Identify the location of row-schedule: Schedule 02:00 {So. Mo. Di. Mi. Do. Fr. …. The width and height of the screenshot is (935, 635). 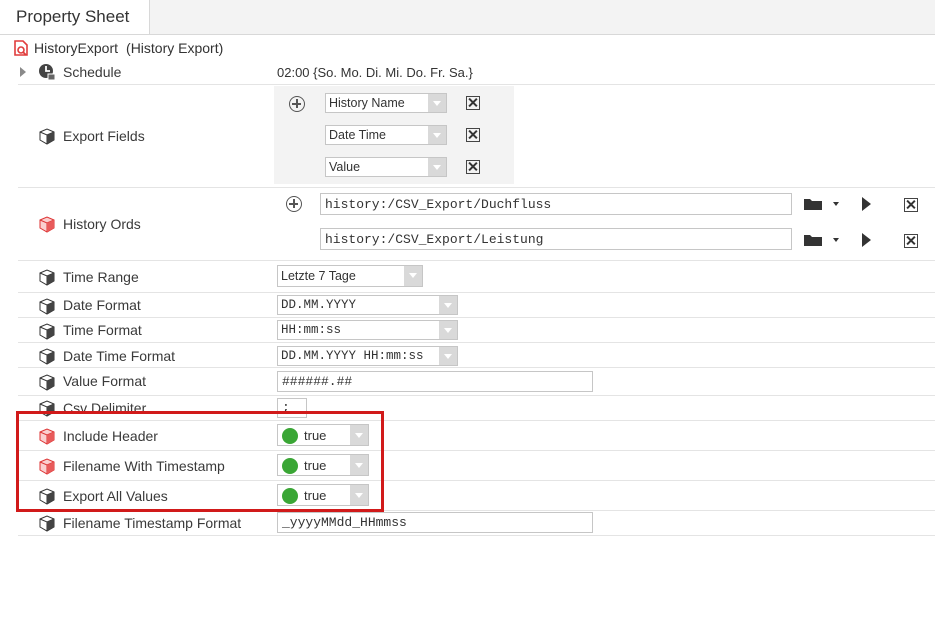
(476, 72).